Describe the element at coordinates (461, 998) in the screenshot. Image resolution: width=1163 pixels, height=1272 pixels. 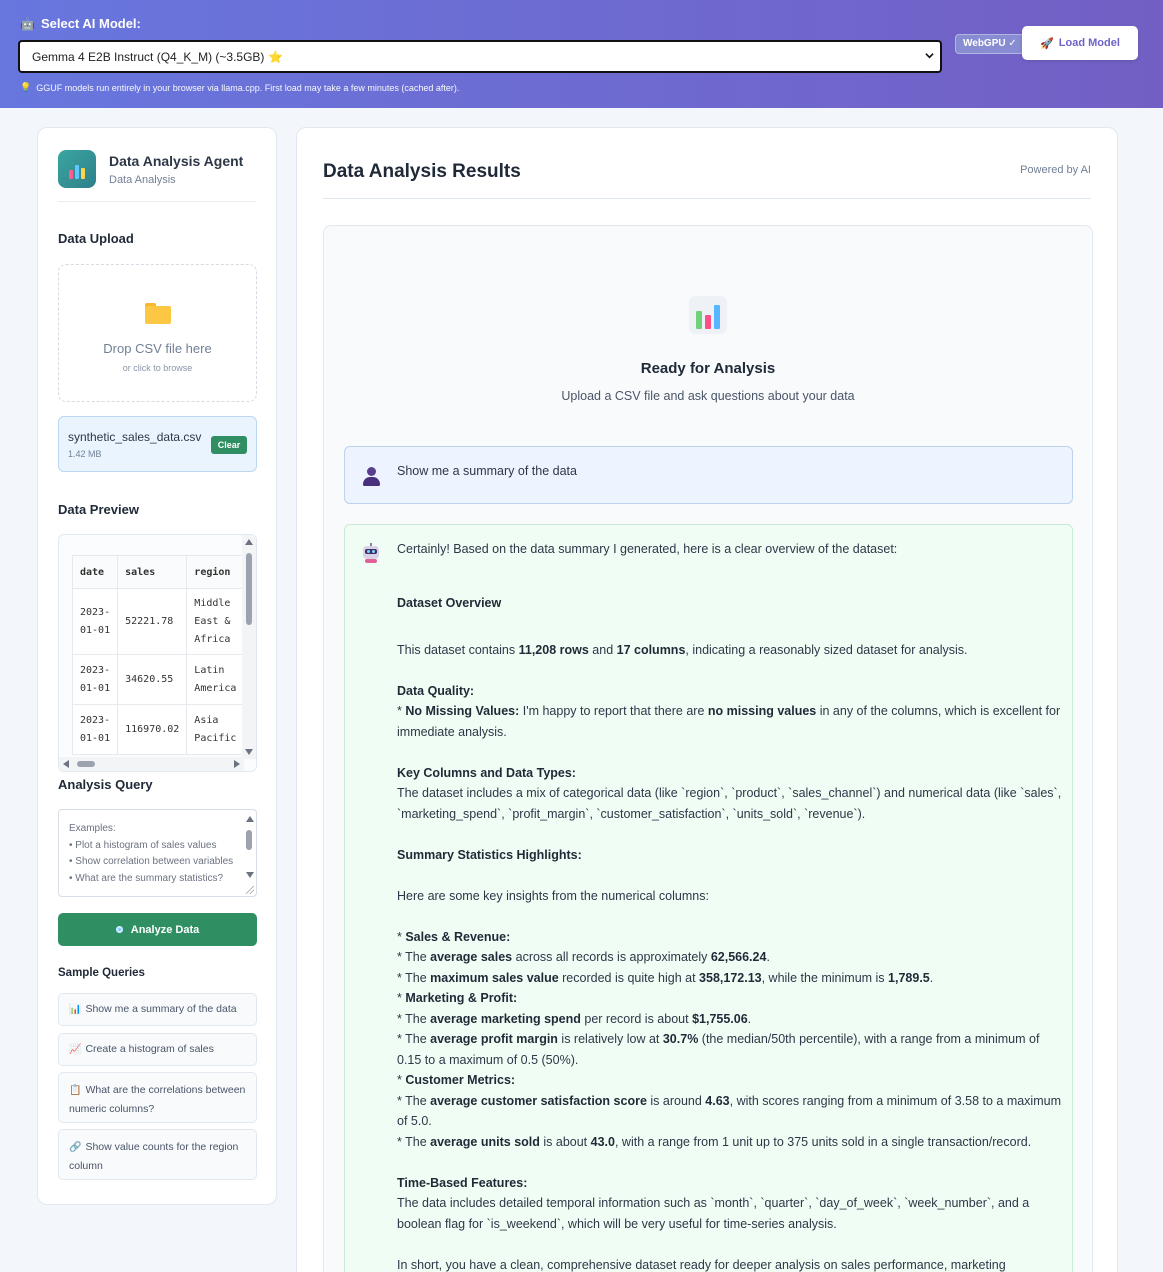
I see `ai-subheading: Marketing & Profit:` at that location.